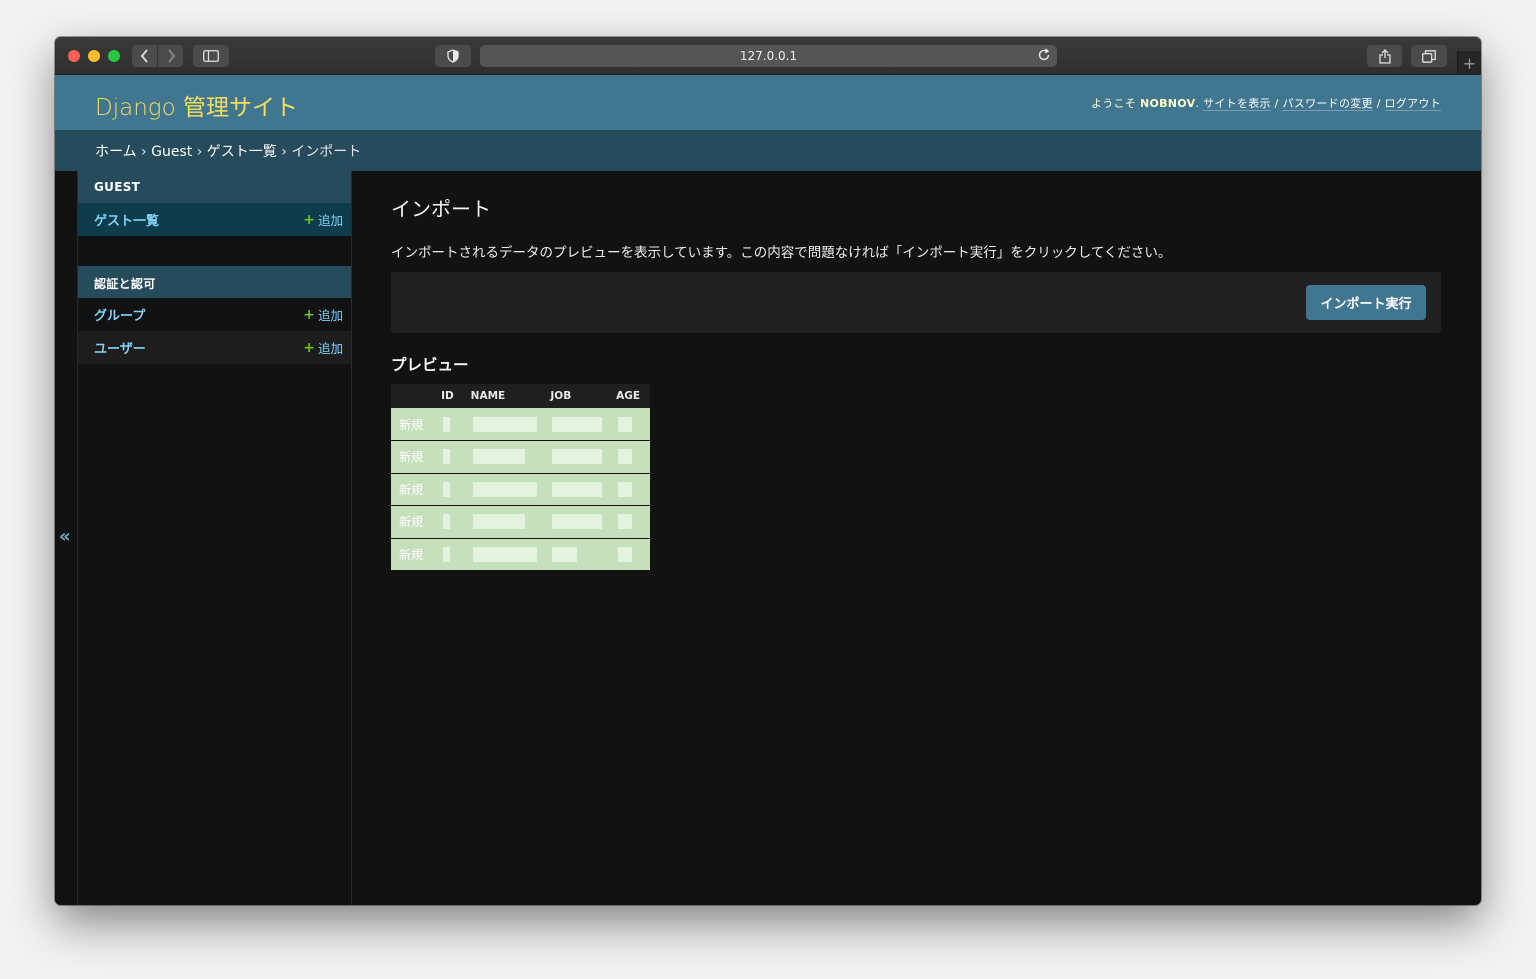 The height and width of the screenshot is (979, 1536). Describe the element at coordinates (450, 396) in the screenshot. I see `column-header-id: ID` at that location.